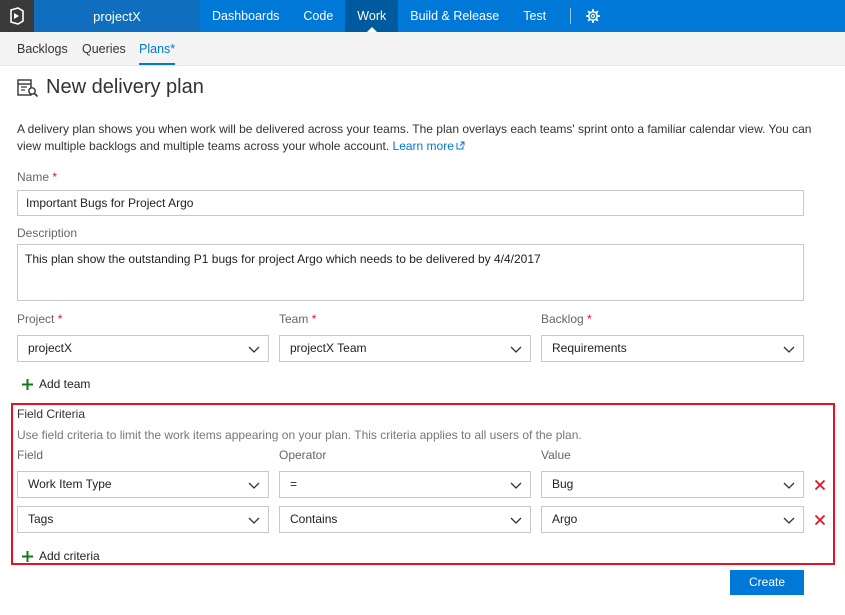  I want to click on backlog-select: Requirements, so click(672, 348).